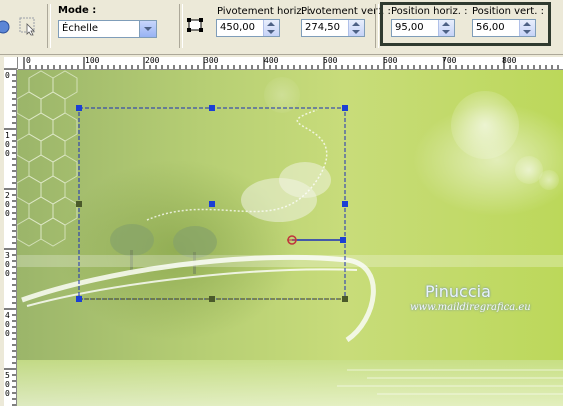 Image resolution: width=563 pixels, height=406 pixels. What do you see at coordinates (271, 61) in the screenshot?
I see `ruler-label: 400` at bounding box center [271, 61].